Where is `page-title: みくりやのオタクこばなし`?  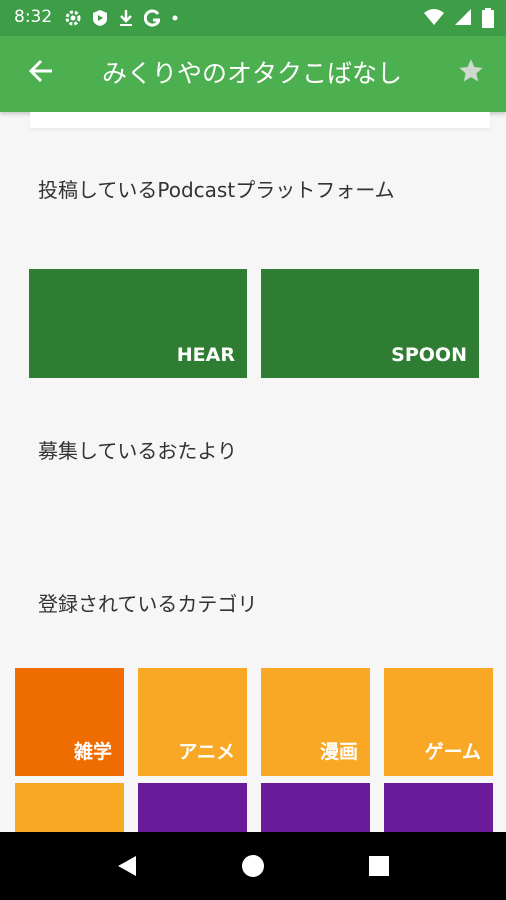
page-title: みくりやのオタクこばなし is located at coordinates (252, 73).